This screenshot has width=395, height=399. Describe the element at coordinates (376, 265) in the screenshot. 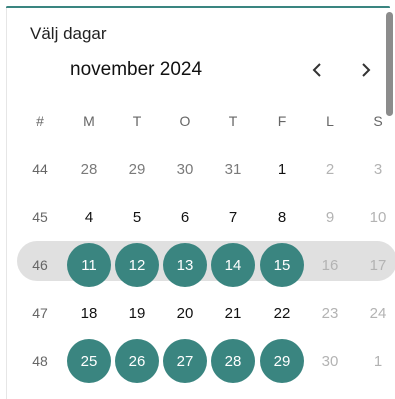

I see `day-cell: 17` at that location.